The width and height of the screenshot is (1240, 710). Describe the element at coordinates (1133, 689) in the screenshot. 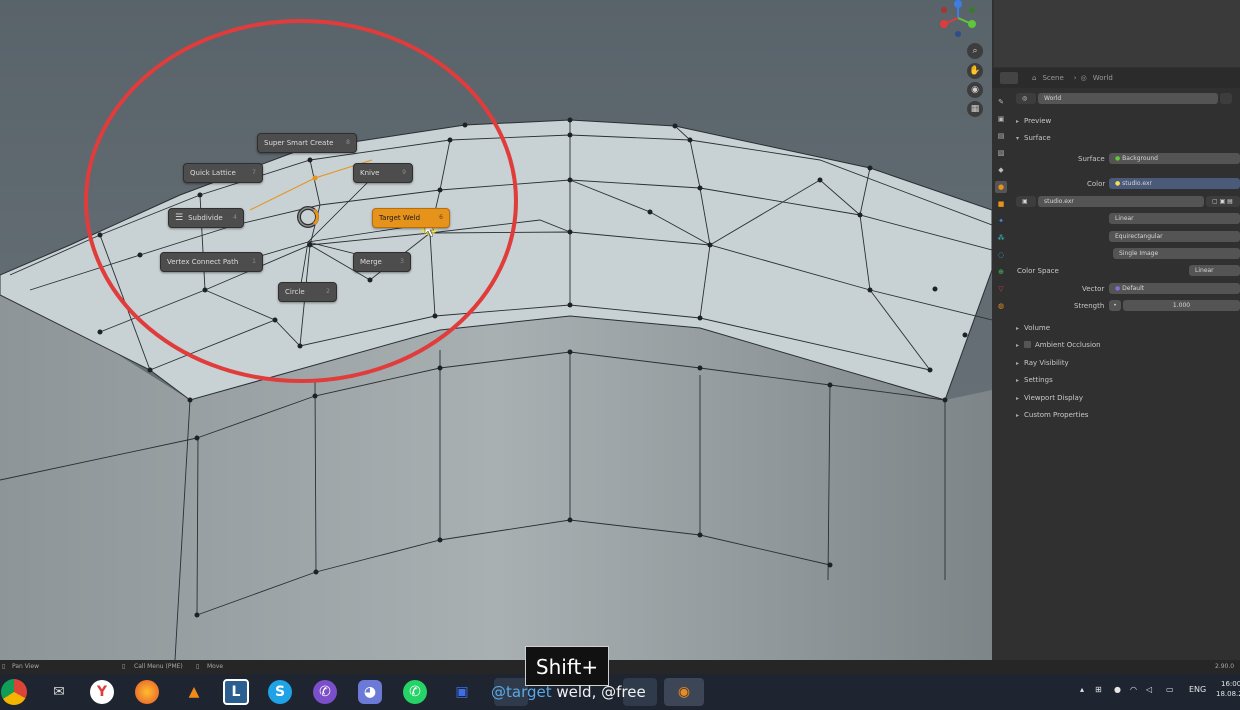

I see `network-icon: ◠` at that location.